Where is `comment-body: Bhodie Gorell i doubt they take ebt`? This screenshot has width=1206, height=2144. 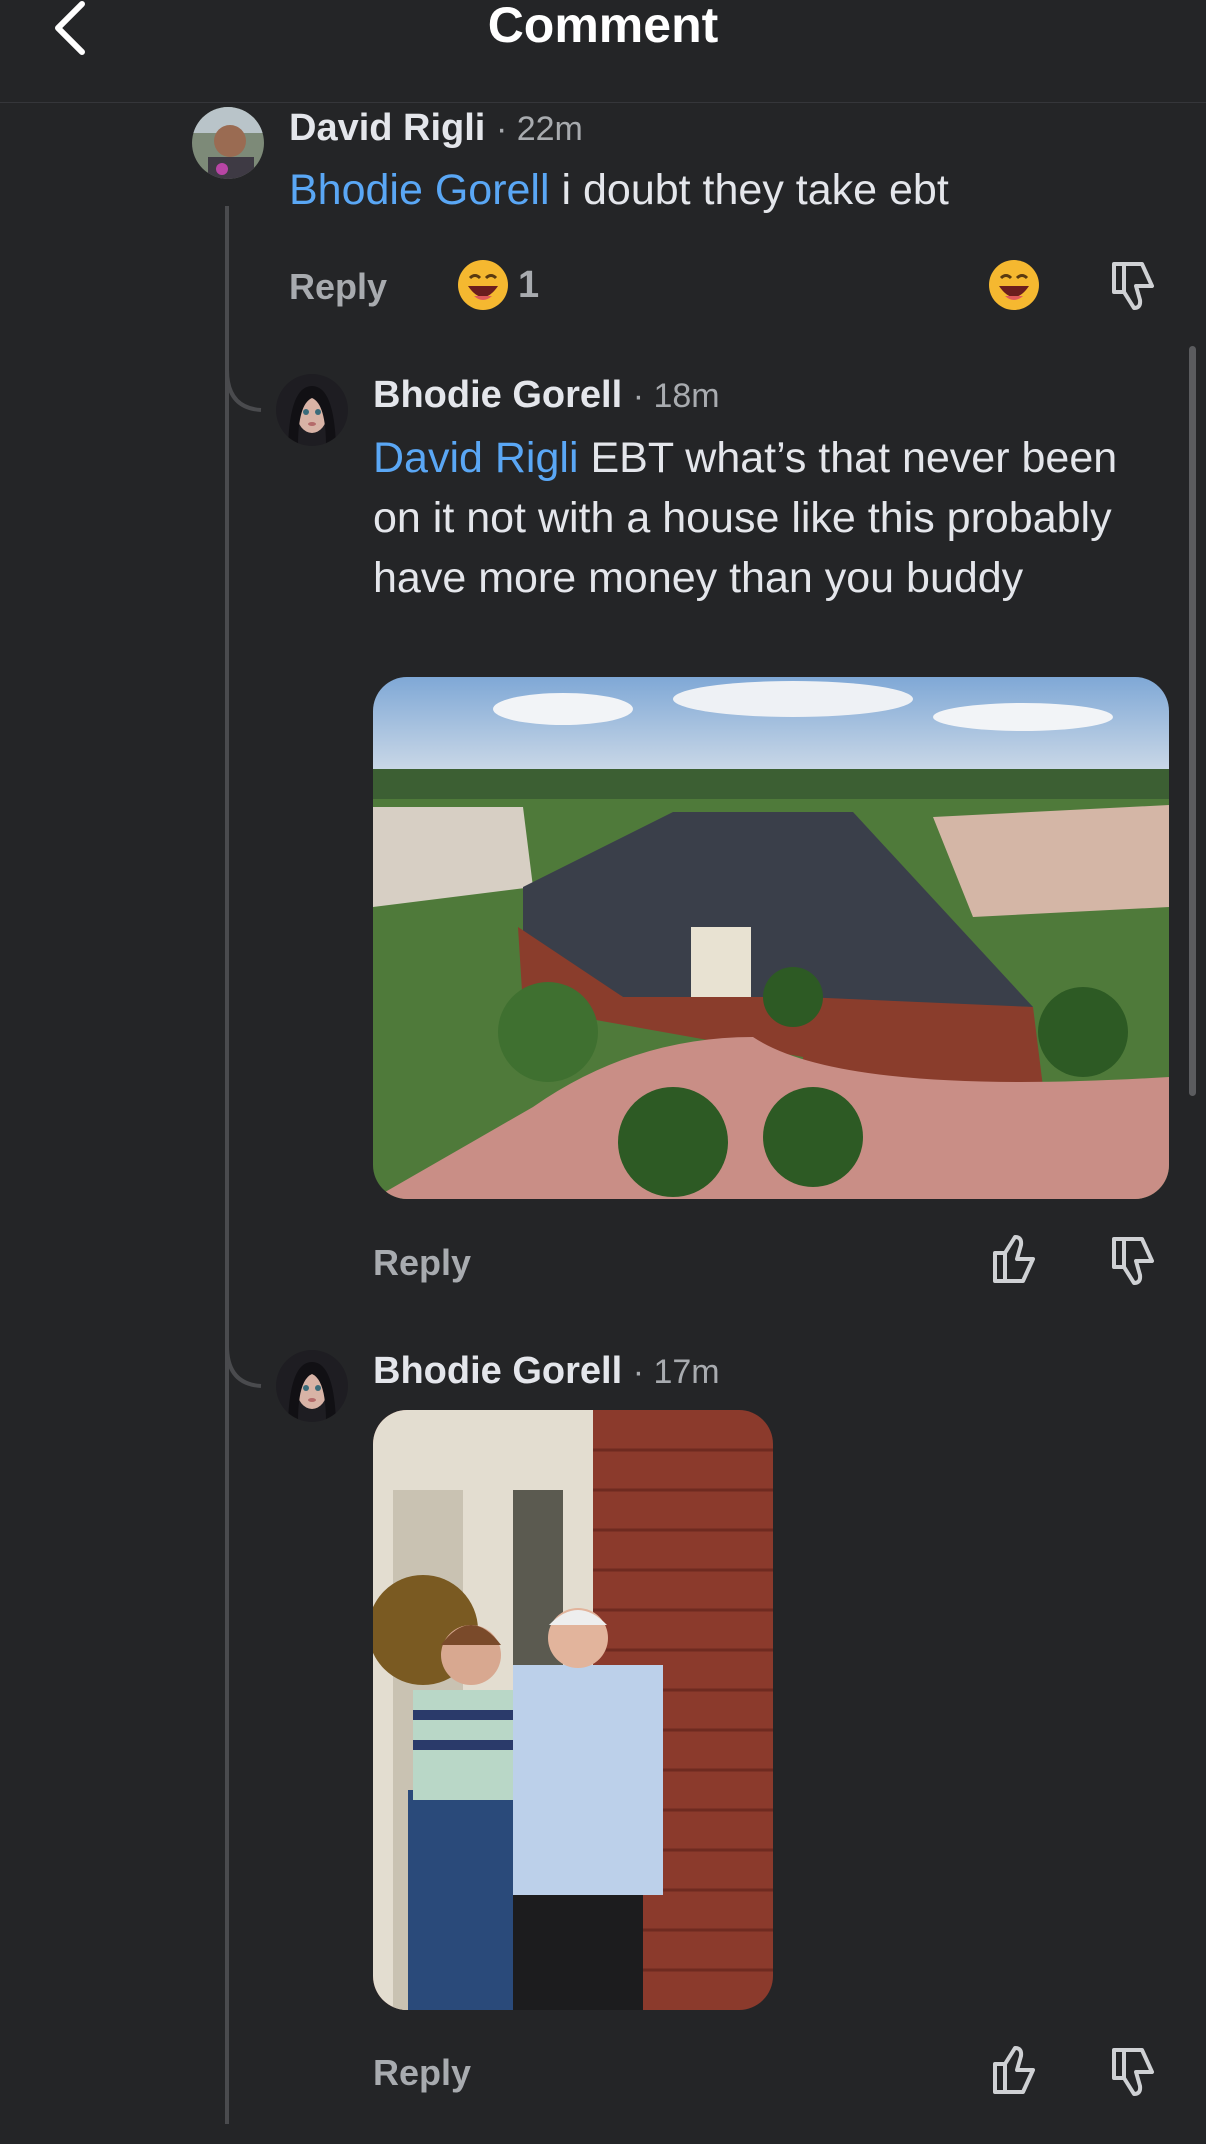
comment-body: Bhodie Gorell i doubt they take ebt is located at coordinates (729, 190).